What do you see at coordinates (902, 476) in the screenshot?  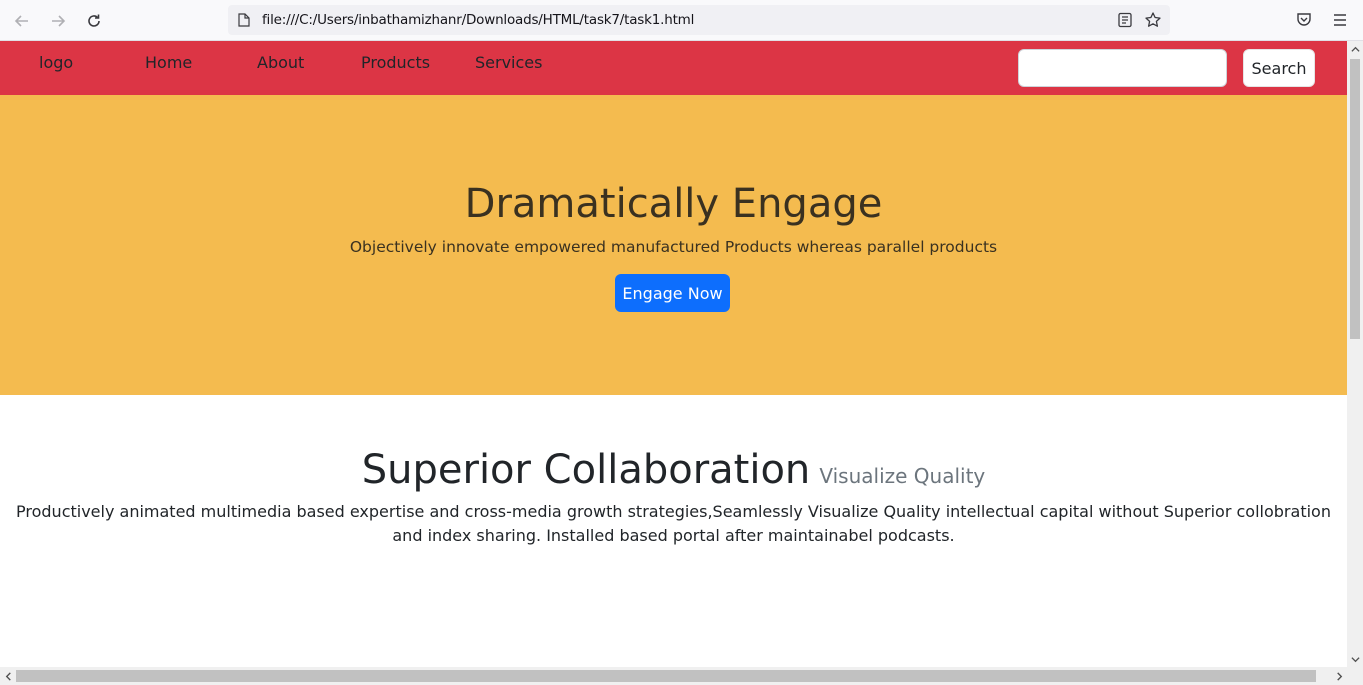 I see `section-subtitle: Visualize Quality` at bounding box center [902, 476].